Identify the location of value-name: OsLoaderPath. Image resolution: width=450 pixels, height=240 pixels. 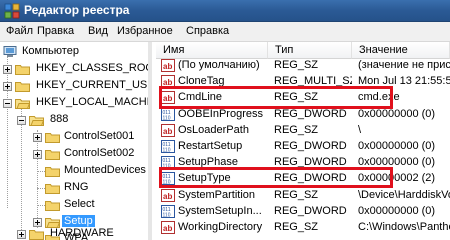
(213, 129).